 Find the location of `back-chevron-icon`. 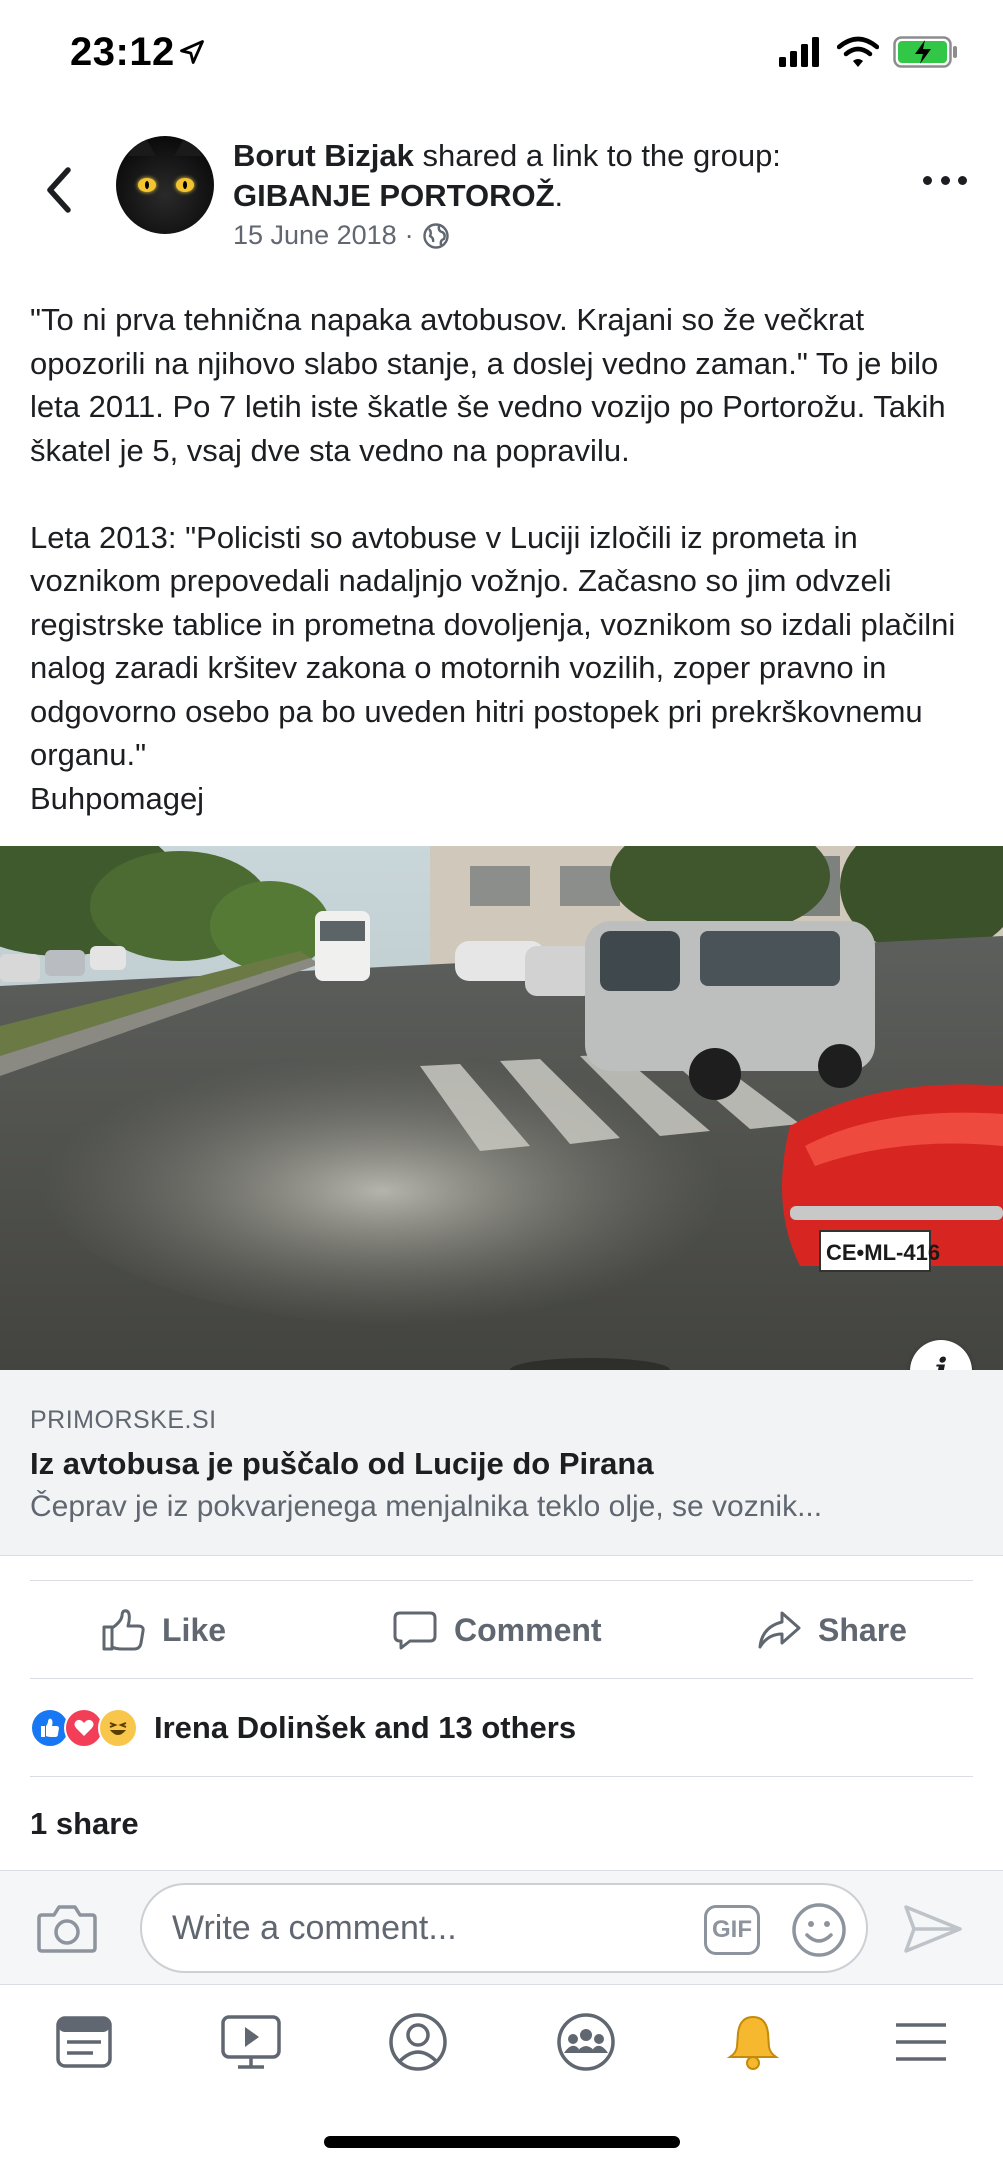

back-chevron-icon is located at coordinates (60, 190).